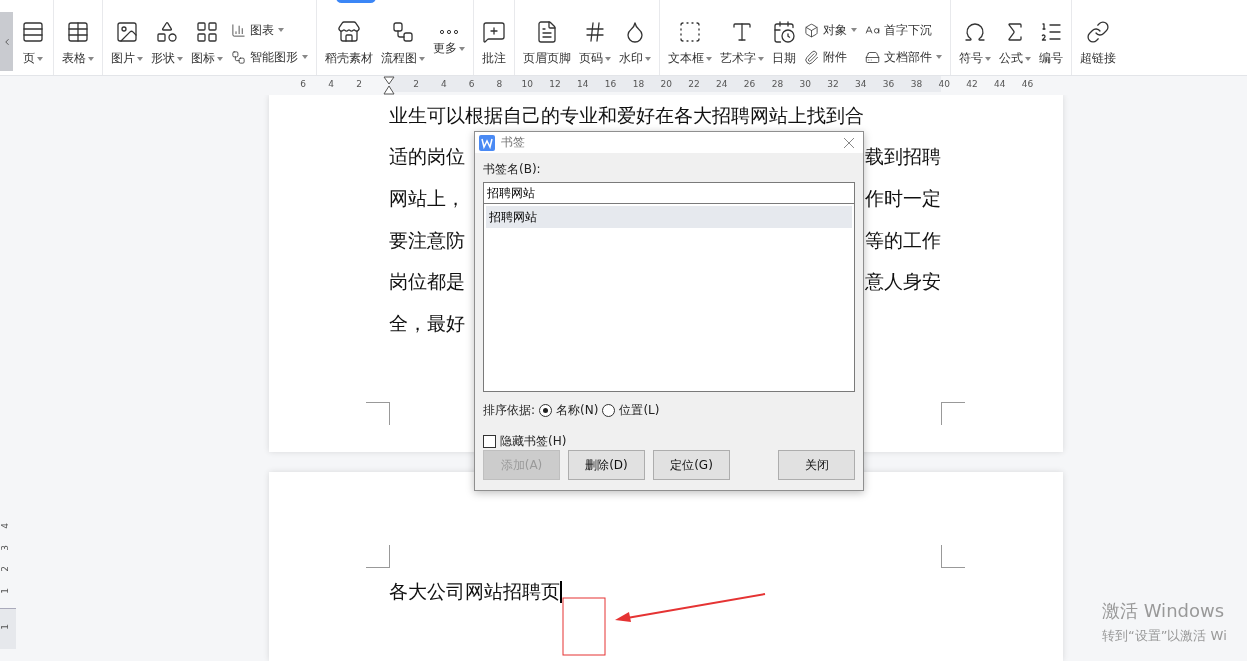 Image resolution: width=1247 pixels, height=661 pixels. I want to click on paragraph-text: 各大公司网站招聘页, so click(474, 592).